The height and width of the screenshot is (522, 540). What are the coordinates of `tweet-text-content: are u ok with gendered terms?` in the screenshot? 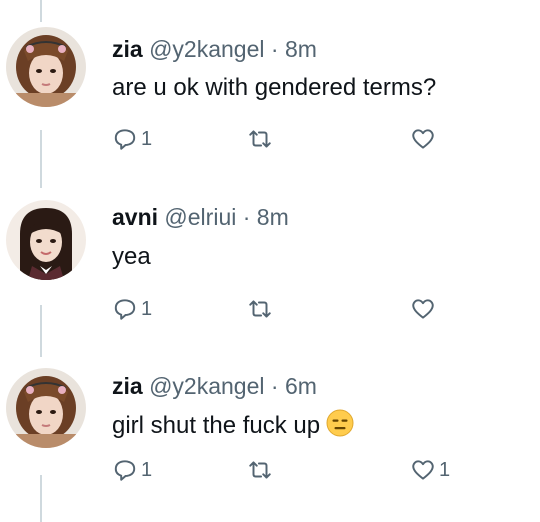 It's located at (274, 87).